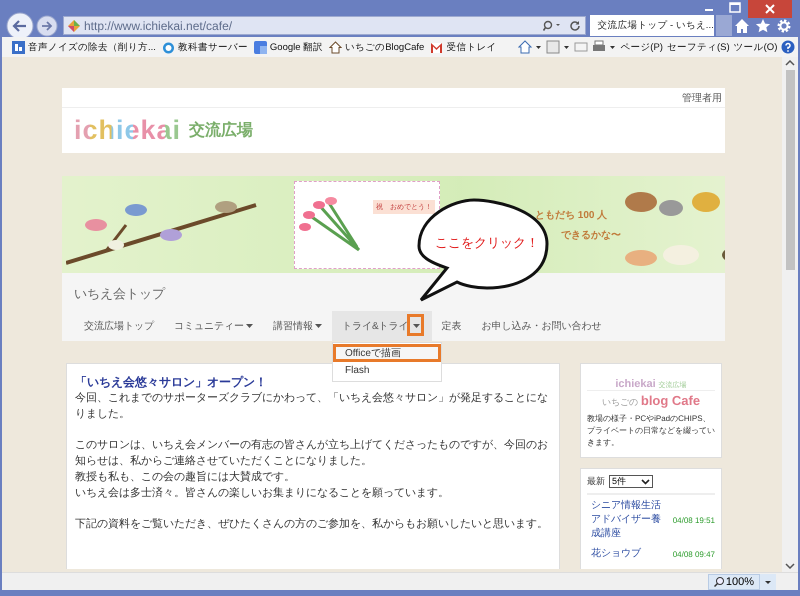  I want to click on nav-item: コミュニティー, so click(213, 326).